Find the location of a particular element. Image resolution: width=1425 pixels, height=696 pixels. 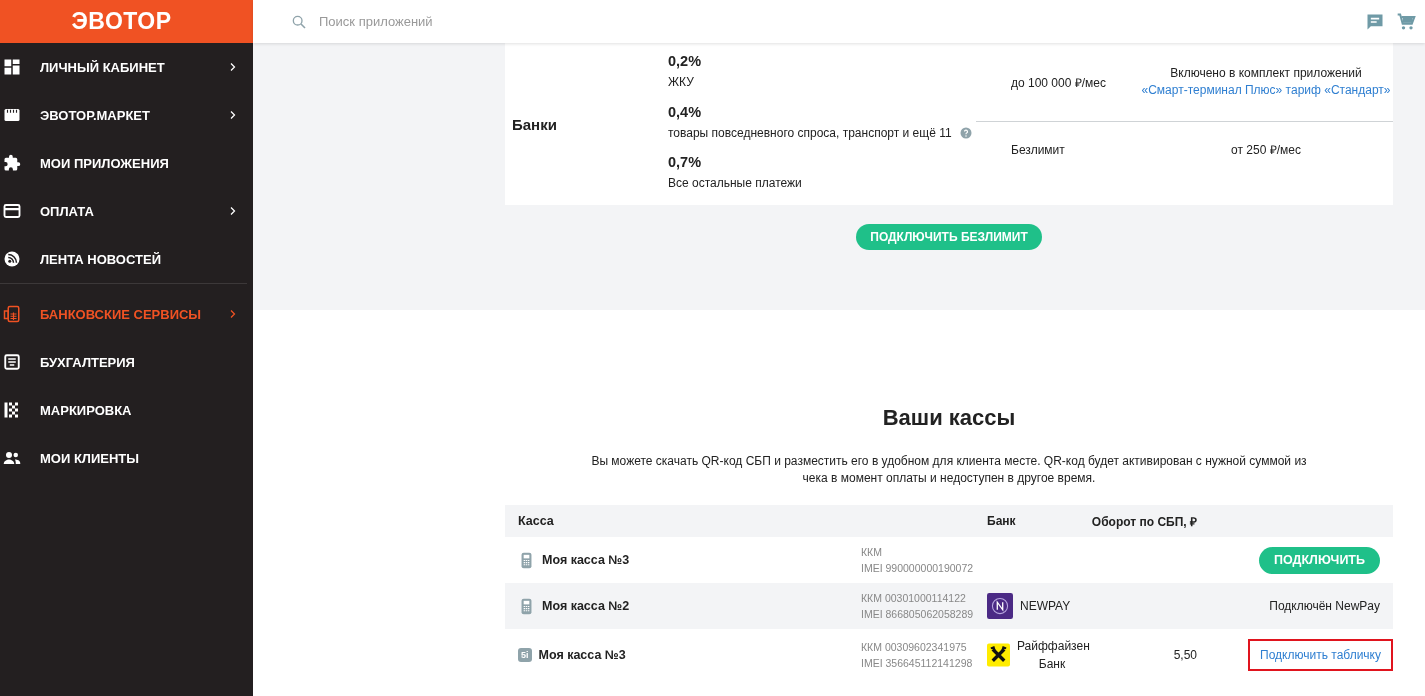

document-icon is located at coordinates (12, 362).